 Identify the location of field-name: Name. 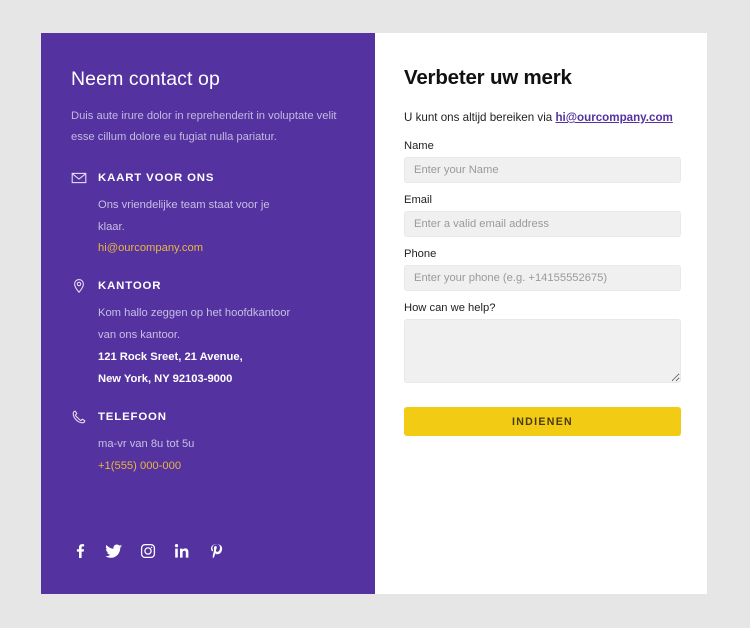
(542, 161).